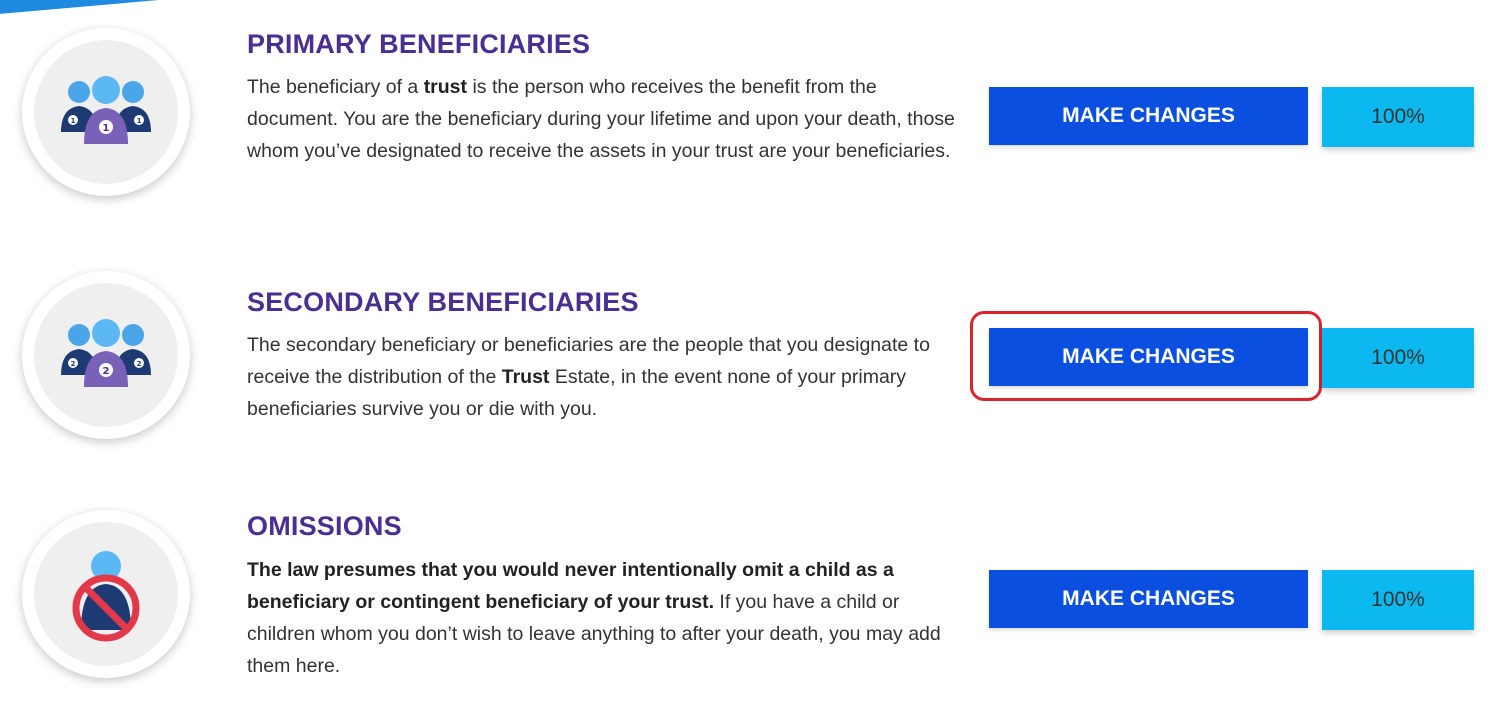  What do you see at coordinates (1398, 358) in the screenshot?
I see `secondary-percent-badge: 100%` at bounding box center [1398, 358].